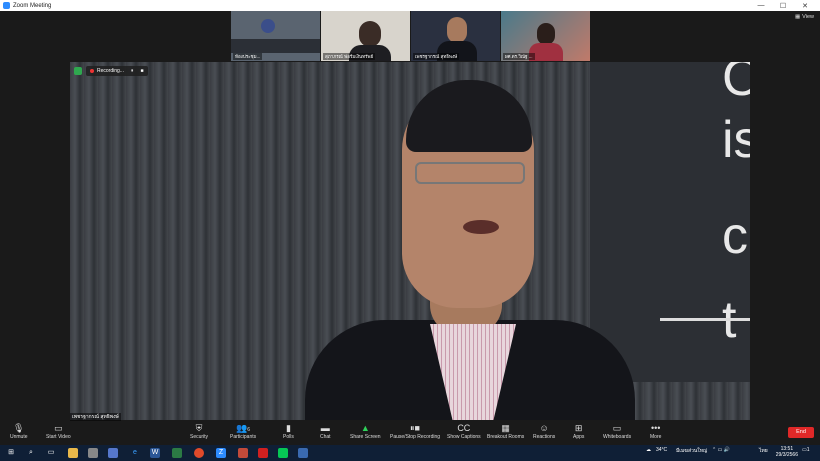 This screenshot has height=461, width=820. Describe the element at coordinates (481, 227) in the screenshot. I see `speaker-mouth` at that location.